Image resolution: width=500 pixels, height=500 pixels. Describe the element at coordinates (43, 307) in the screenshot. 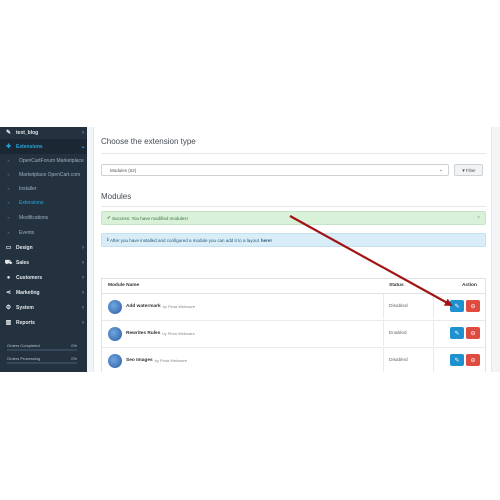

I see `sidebar-item-system: ⚙ System ›` at that location.